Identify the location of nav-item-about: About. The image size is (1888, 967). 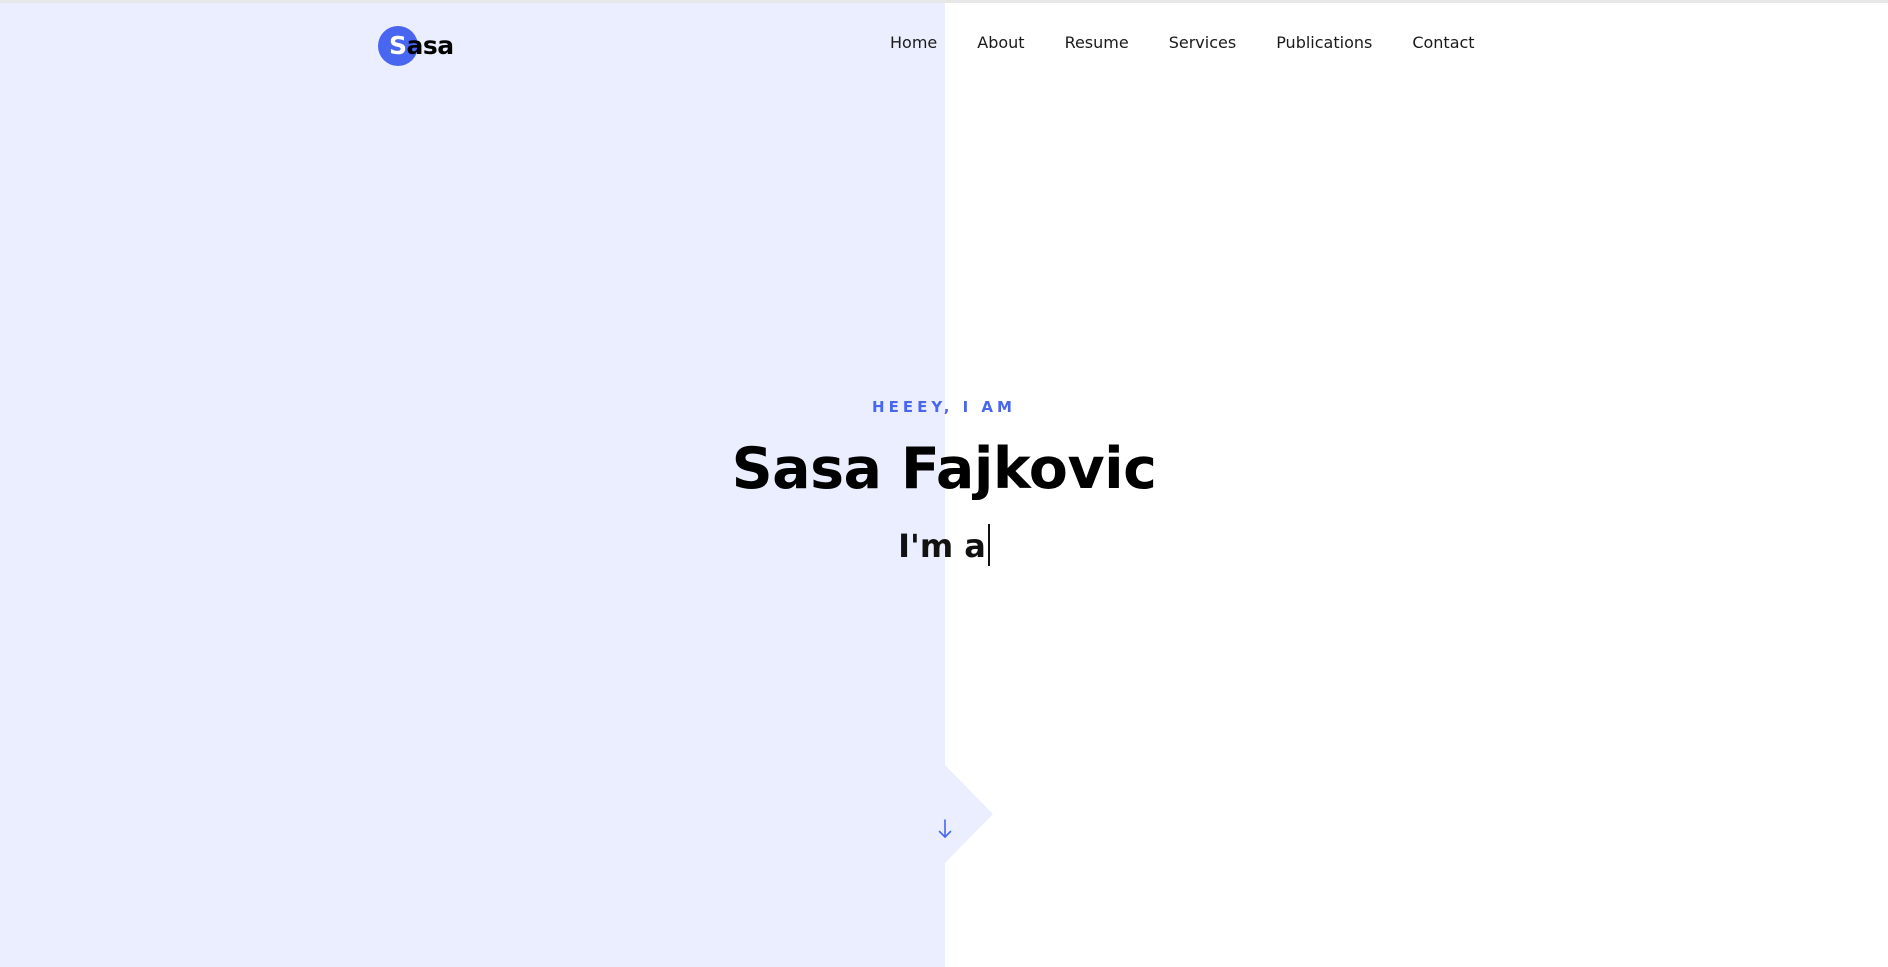
(1000, 43).